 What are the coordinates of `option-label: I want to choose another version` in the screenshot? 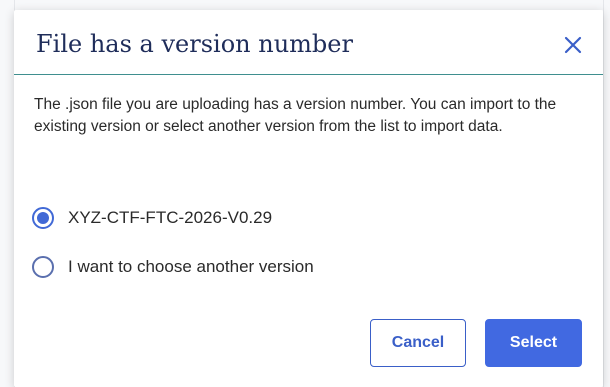 It's located at (191, 266).